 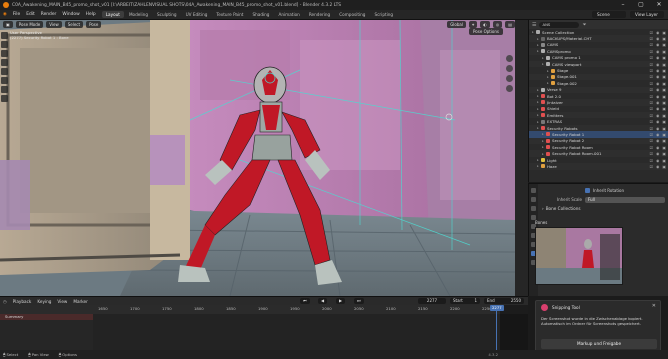 I want to click on viewport-menu-pose: Pose, so click(x=94, y=24).